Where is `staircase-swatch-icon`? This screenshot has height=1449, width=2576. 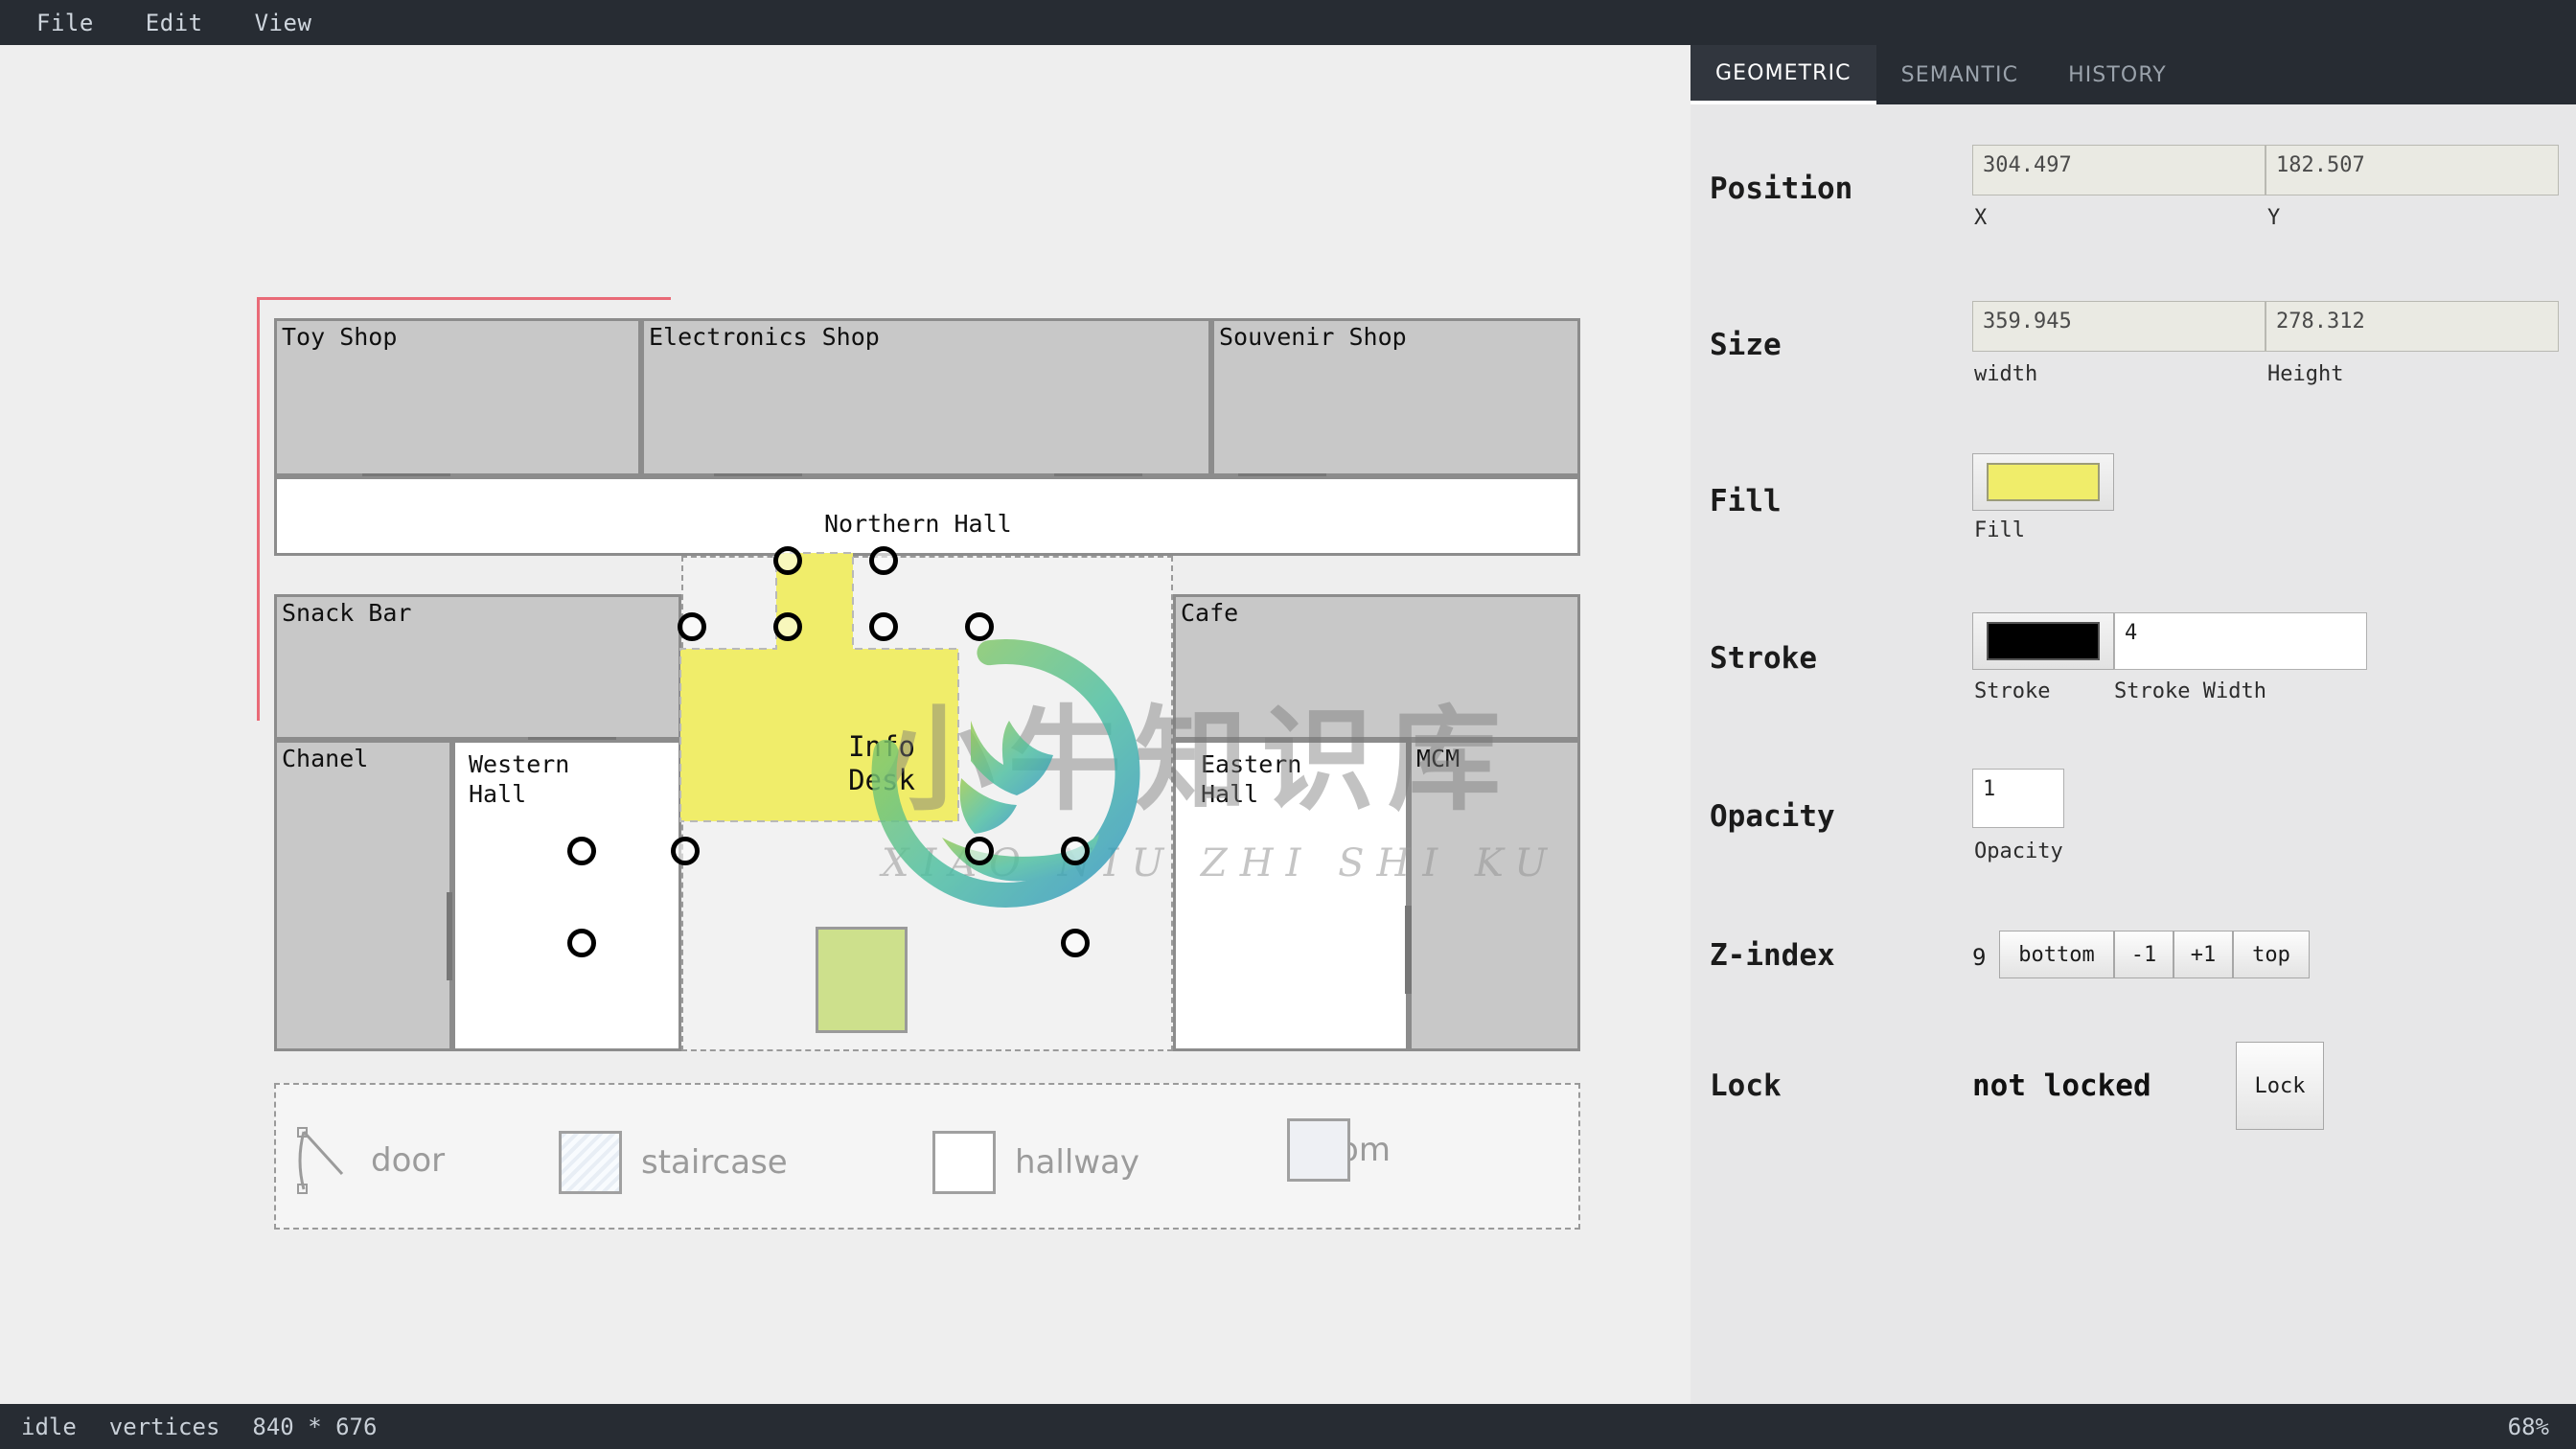
staircase-swatch-icon is located at coordinates (590, 1162).